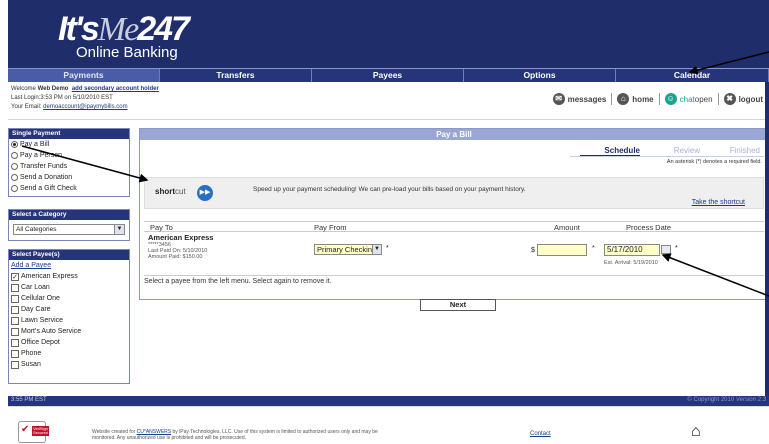 This screenshot has height=444, width=769. I want to click on verisign-label: VeriSign Secured, so click(40, 431).